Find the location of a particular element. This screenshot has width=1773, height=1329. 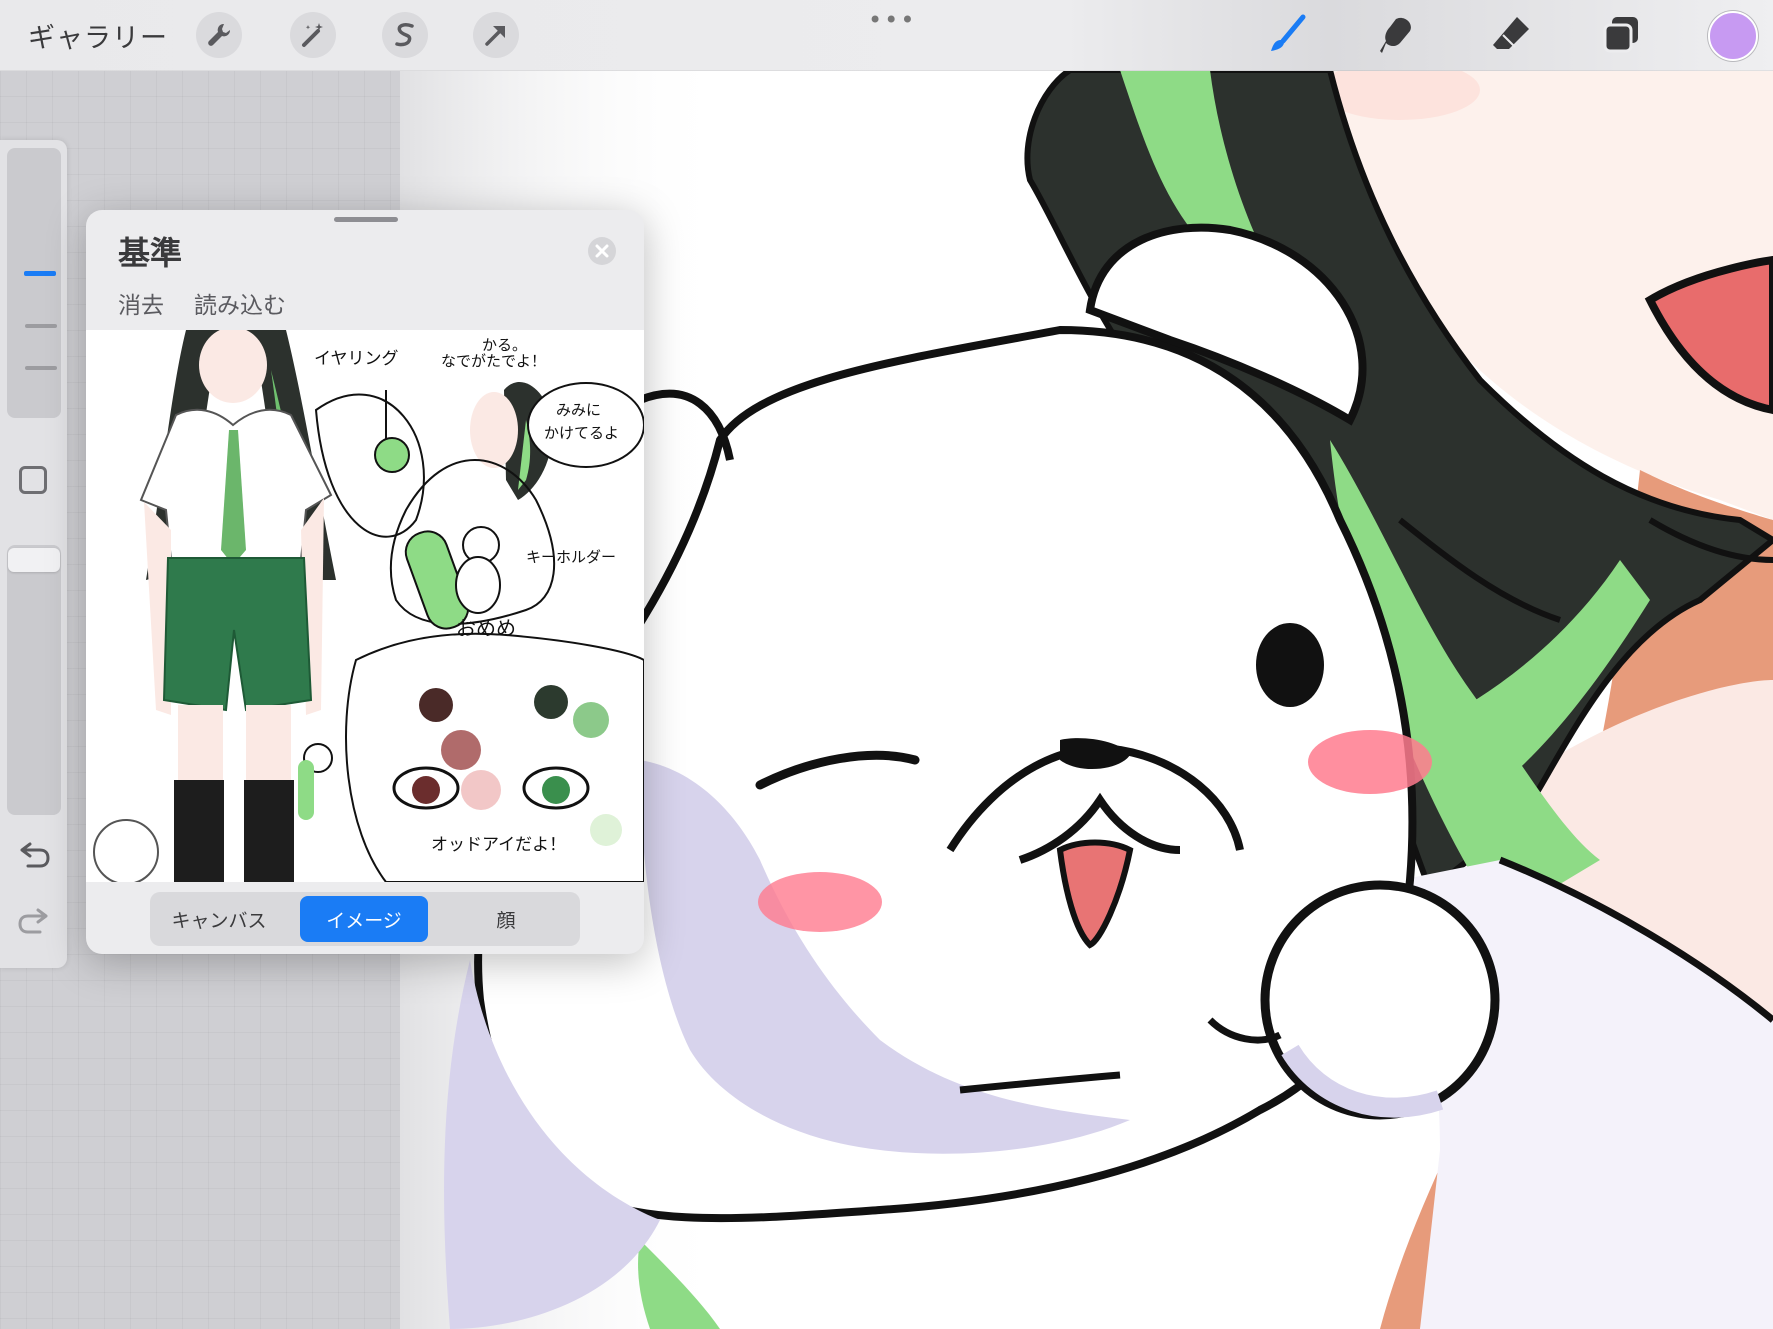

tab-image: イメージ is located at coordinates (364, 919).